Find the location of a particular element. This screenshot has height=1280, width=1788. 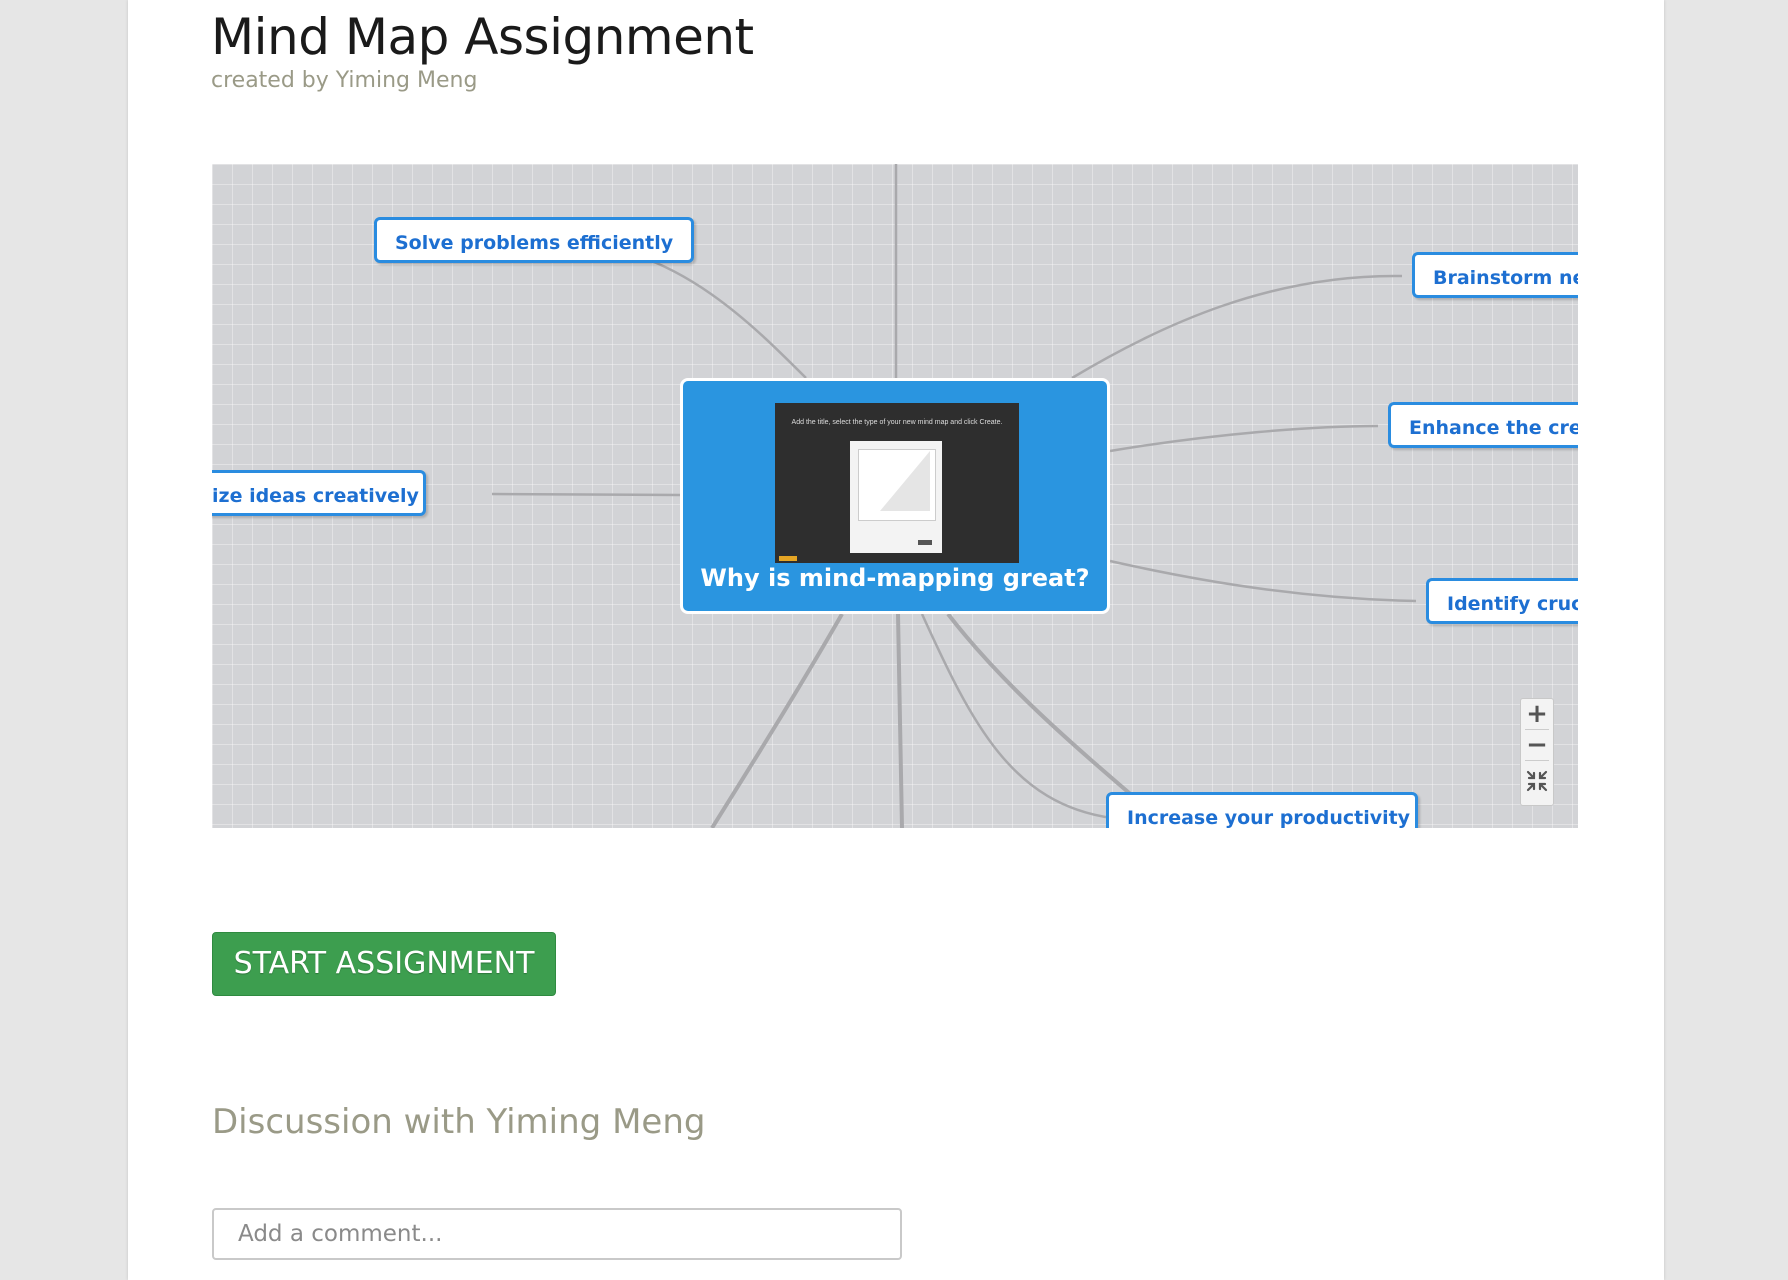

thumbnail-dialog is located at coordinates (896, 497).